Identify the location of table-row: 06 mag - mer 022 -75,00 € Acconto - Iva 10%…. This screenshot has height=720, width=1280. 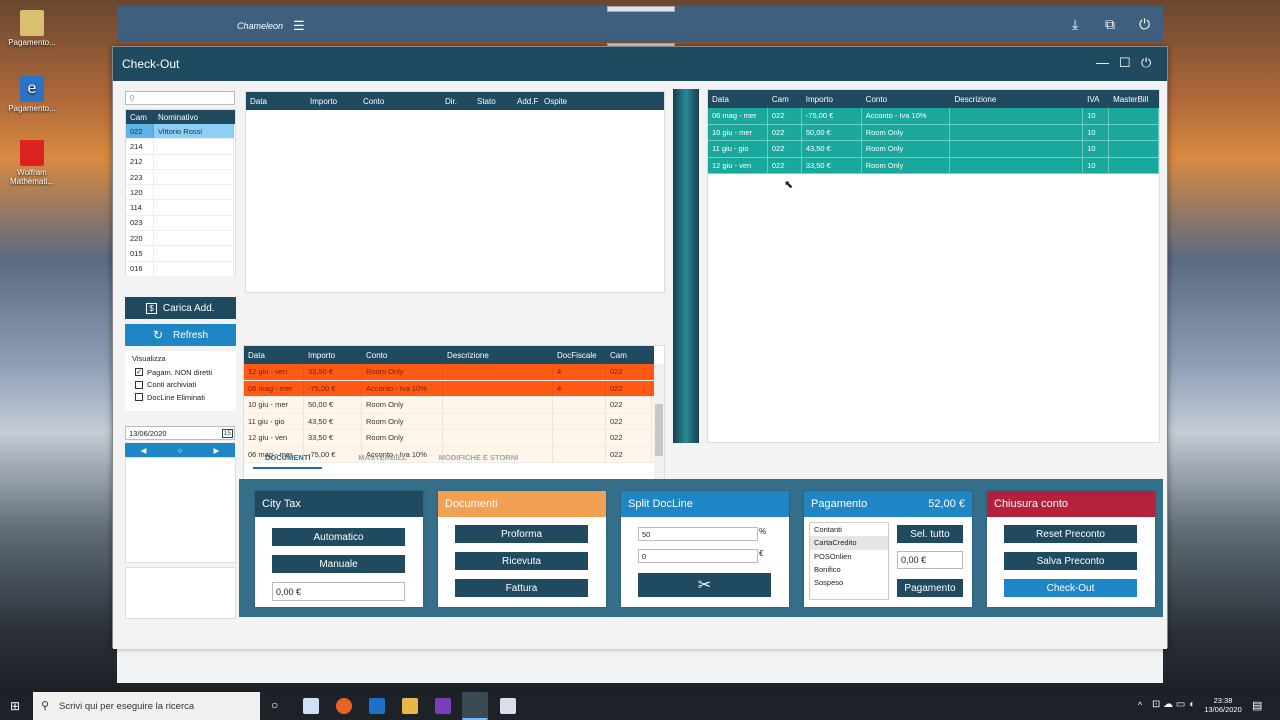
(934, 116).